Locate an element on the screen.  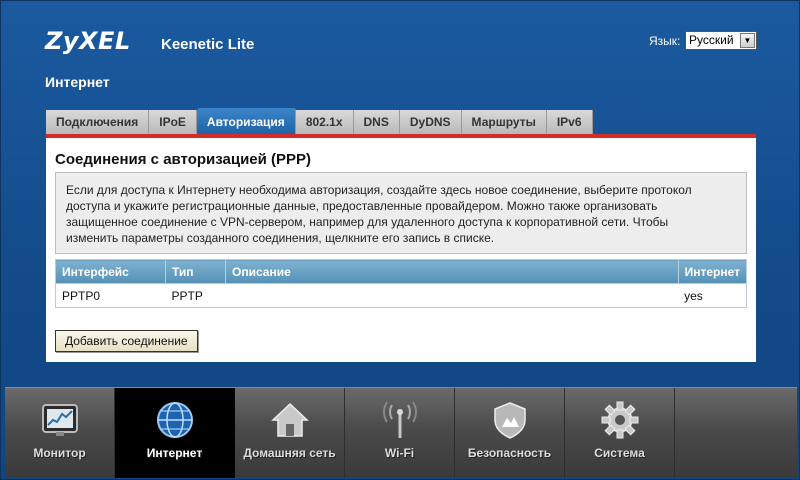
language-label: Язык: is located at coordinates (665, 41).